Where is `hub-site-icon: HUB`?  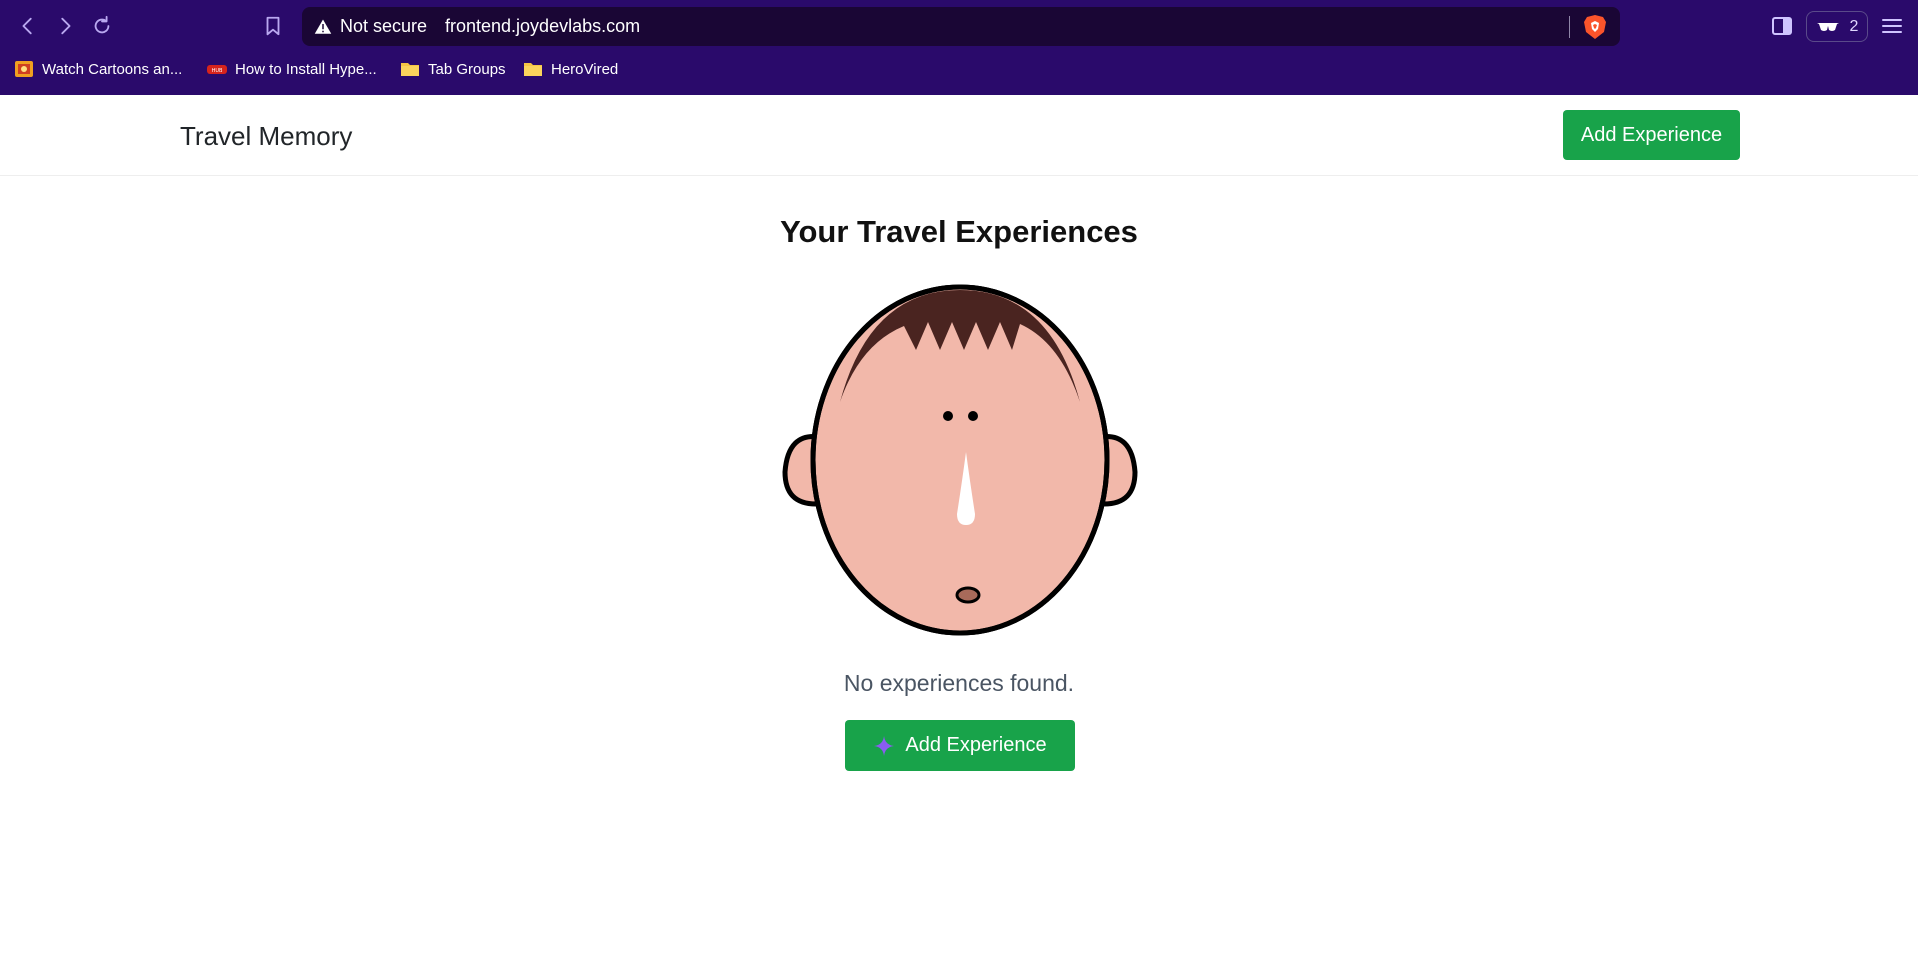
hub-site-icon: HUB is located at coordinates (217, 69).